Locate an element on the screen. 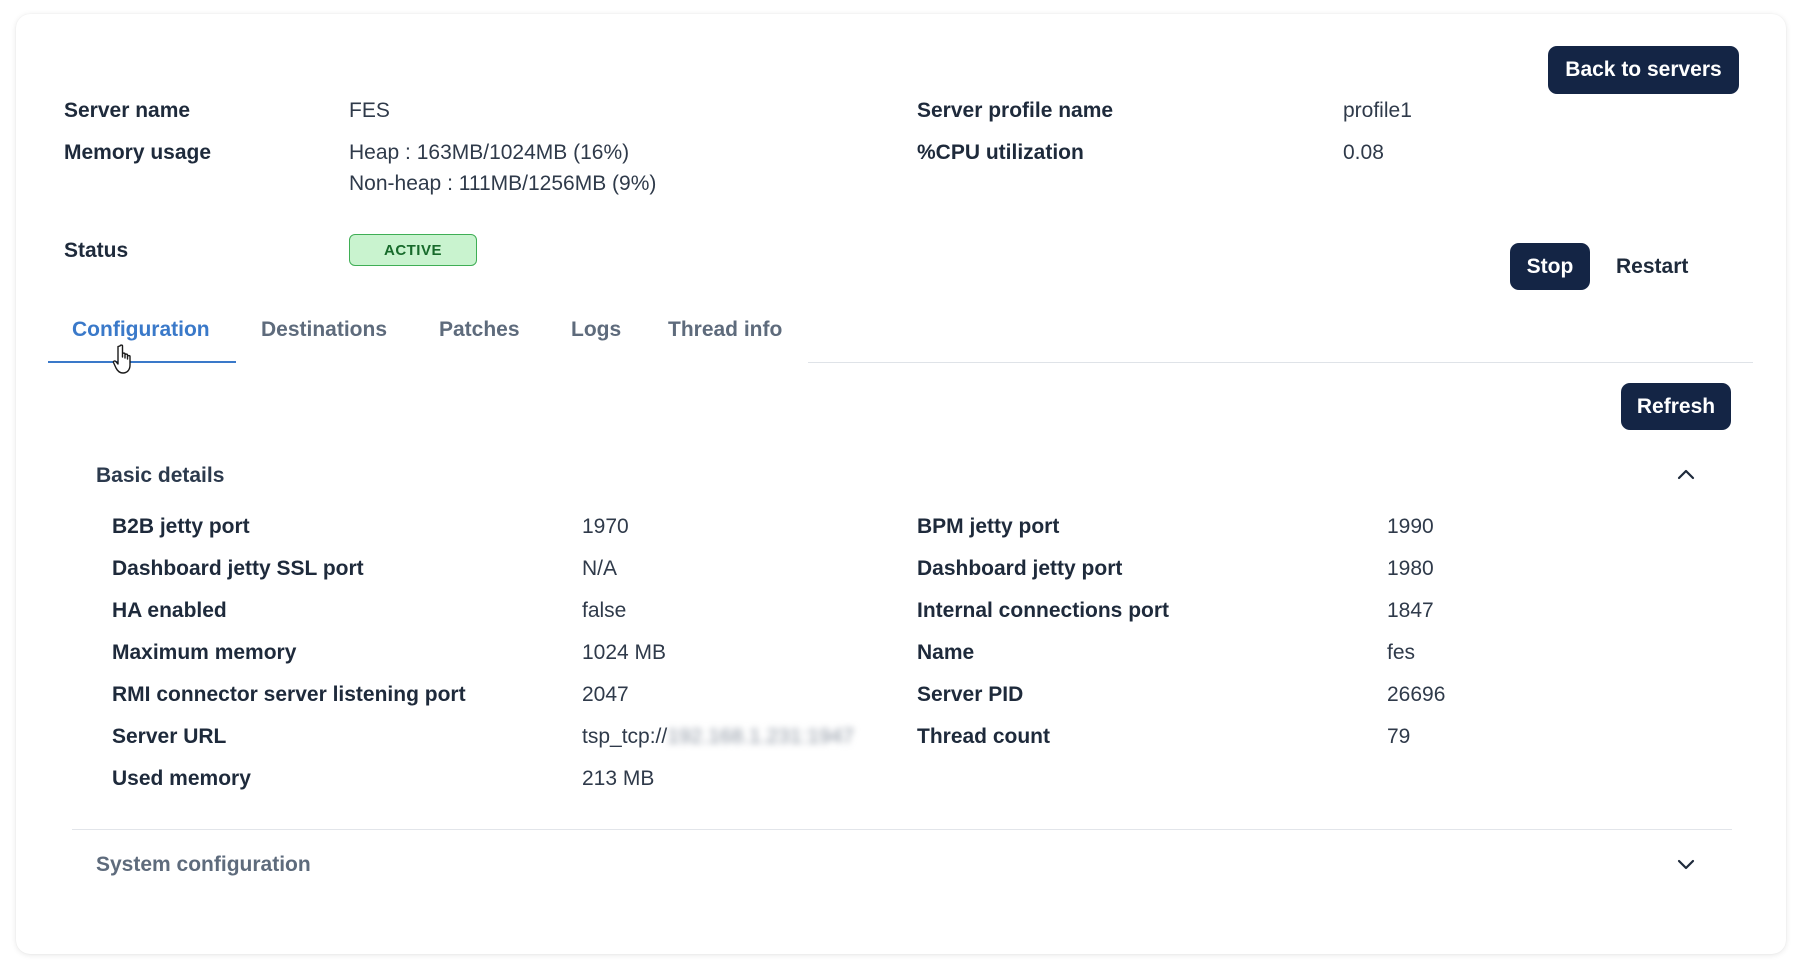 Image resolution: width=1800 pixels, height=971 pixels. dashboard-jetty-ssl-port-value: N/A is located at coordinates (600, 568).